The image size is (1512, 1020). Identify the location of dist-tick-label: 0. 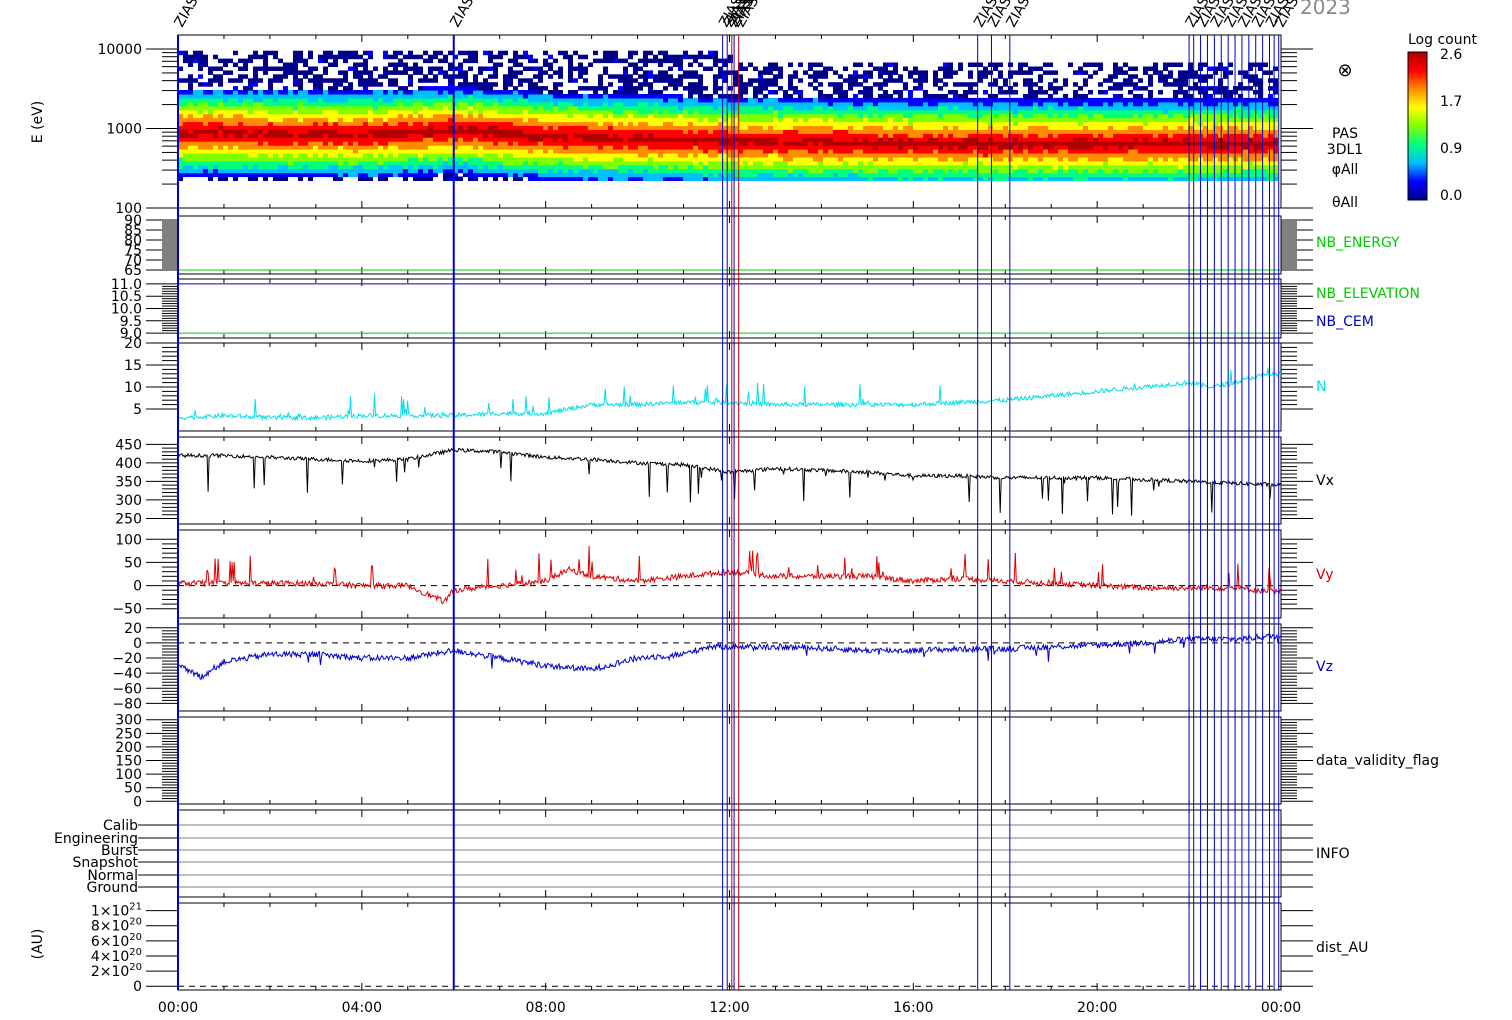
(137, 987).